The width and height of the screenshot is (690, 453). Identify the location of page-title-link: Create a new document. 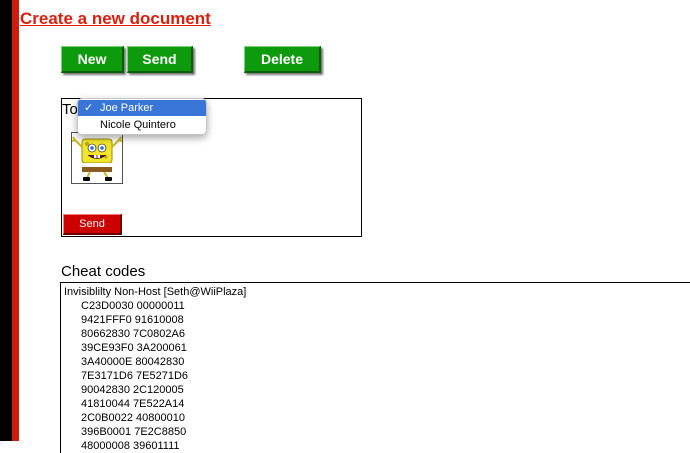
(115, 19).